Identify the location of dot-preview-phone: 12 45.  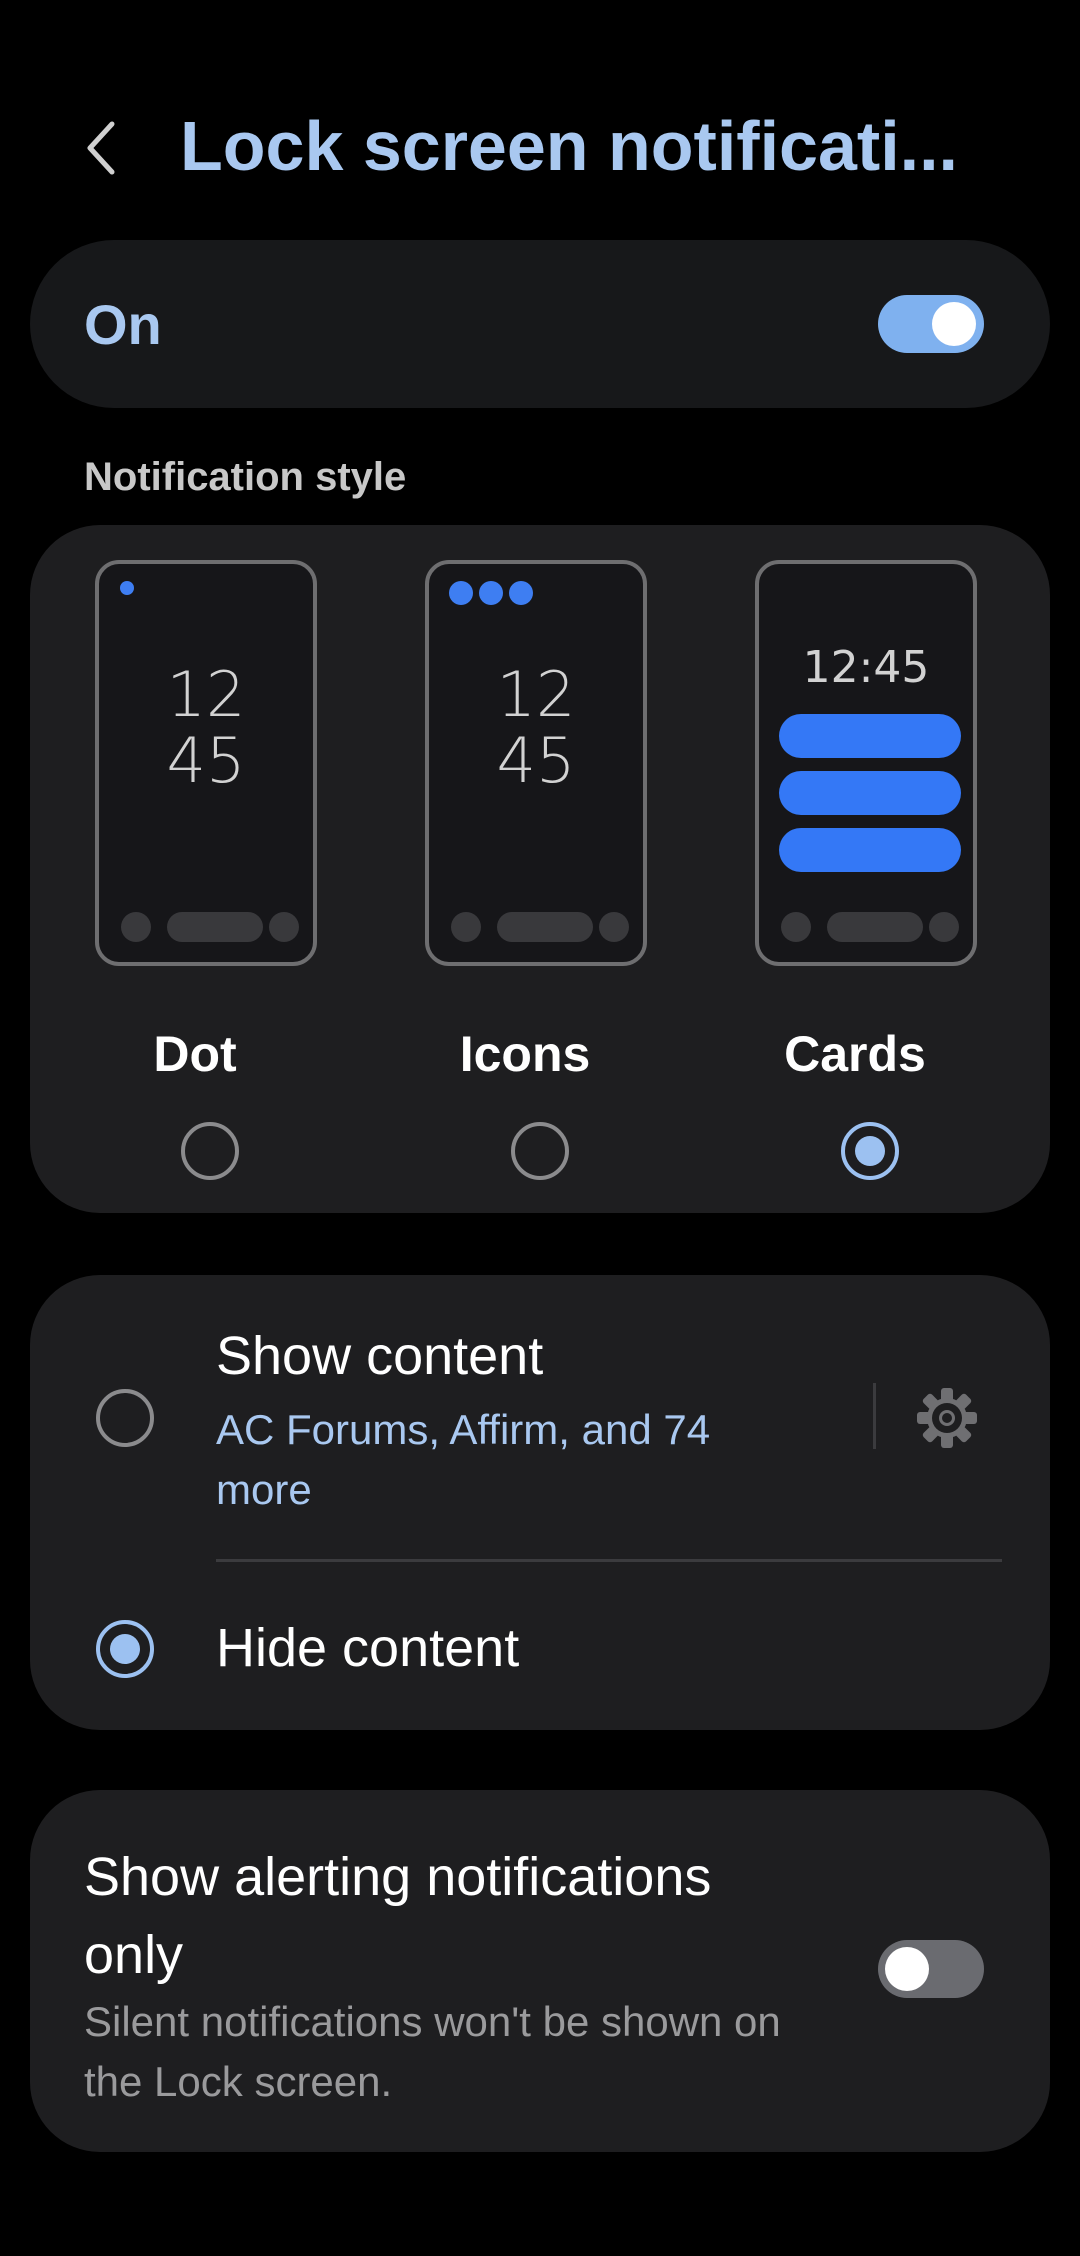
(206, 763).